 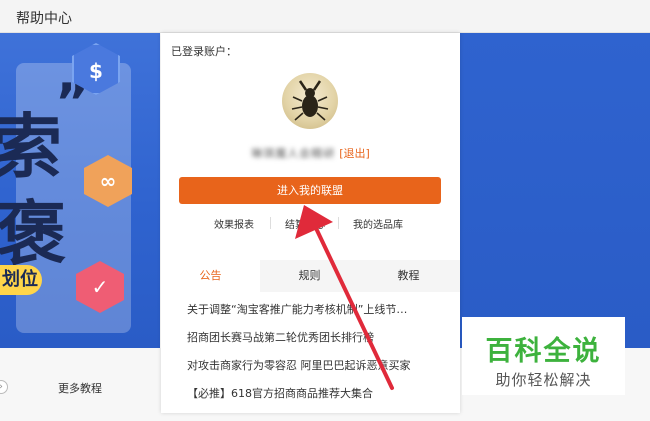 I want to click on avatar, so click(x=310, y=101).